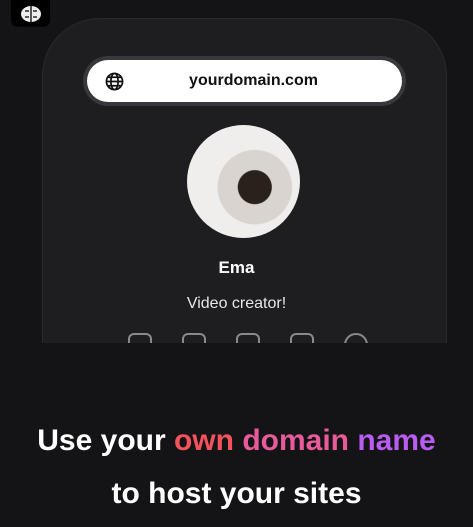  What do you see at coordinates (105, 440) in the screenshot?
I see `headline-text: Use your` at bounding box center [105, 440].